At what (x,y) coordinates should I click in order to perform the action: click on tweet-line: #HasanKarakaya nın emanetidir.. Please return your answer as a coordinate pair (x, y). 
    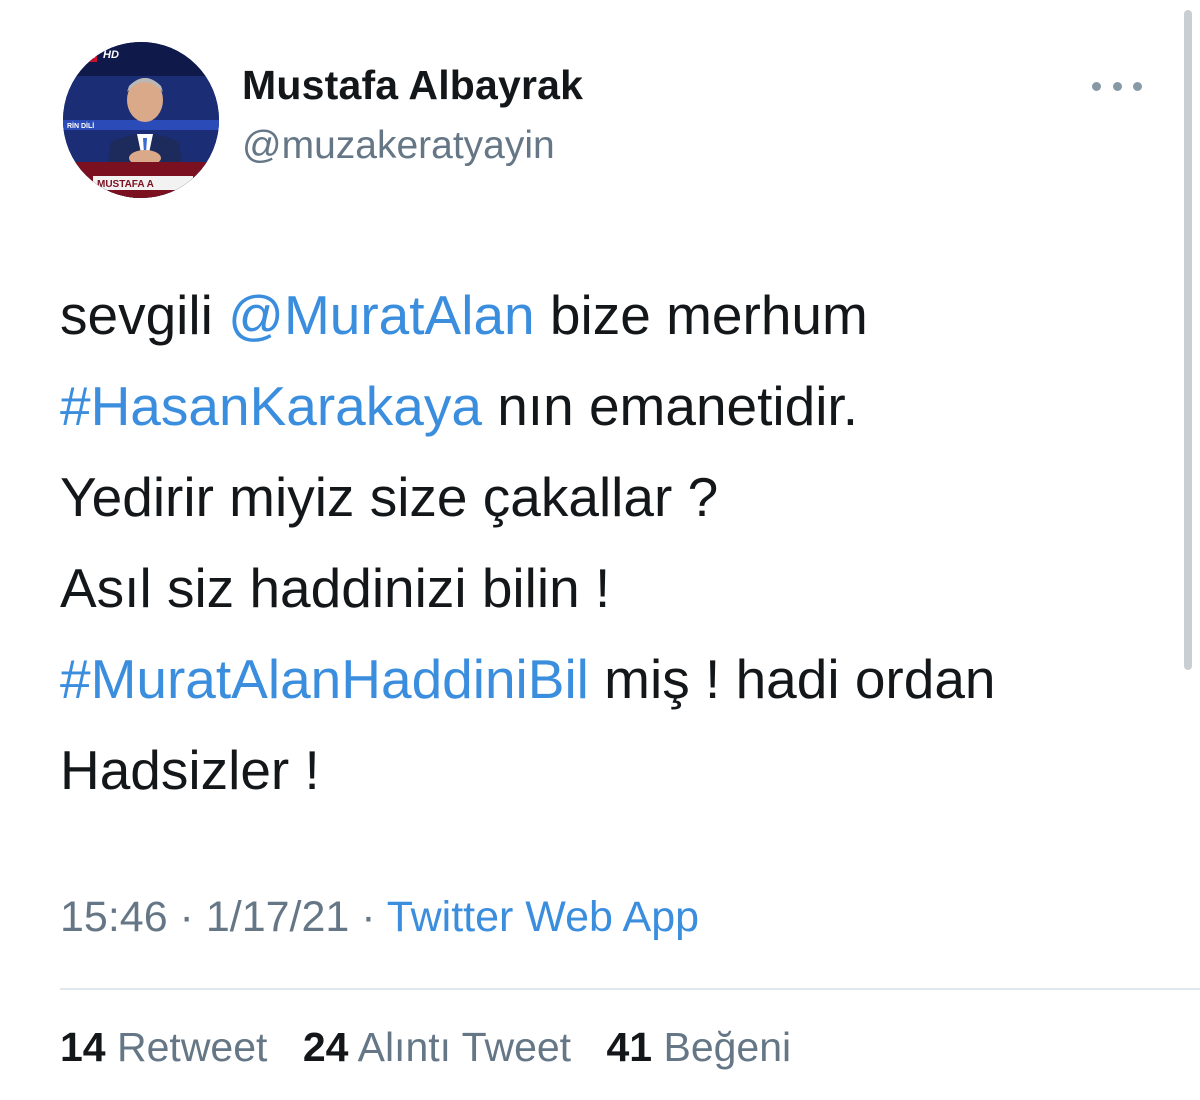
    Looking at the image, I should click on (610, 406).